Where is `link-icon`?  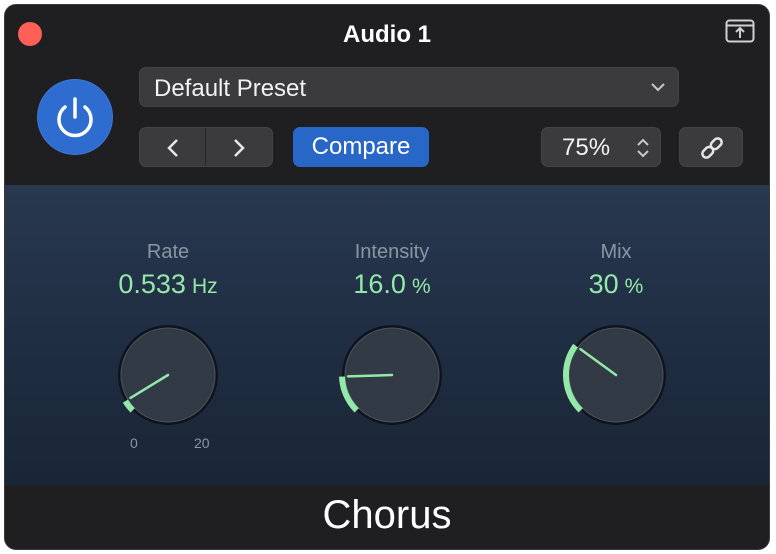 link-icon is located at coordinates (712, 148).